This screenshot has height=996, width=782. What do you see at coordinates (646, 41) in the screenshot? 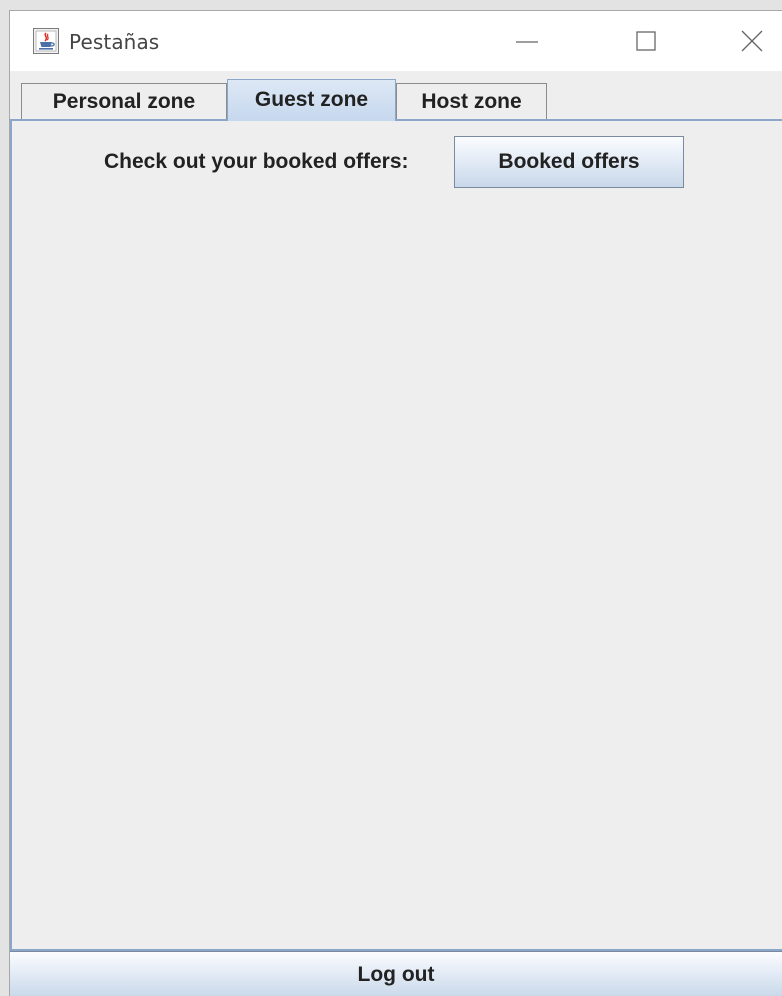
I see `maximize-icon` at bounding box center [646, 41].